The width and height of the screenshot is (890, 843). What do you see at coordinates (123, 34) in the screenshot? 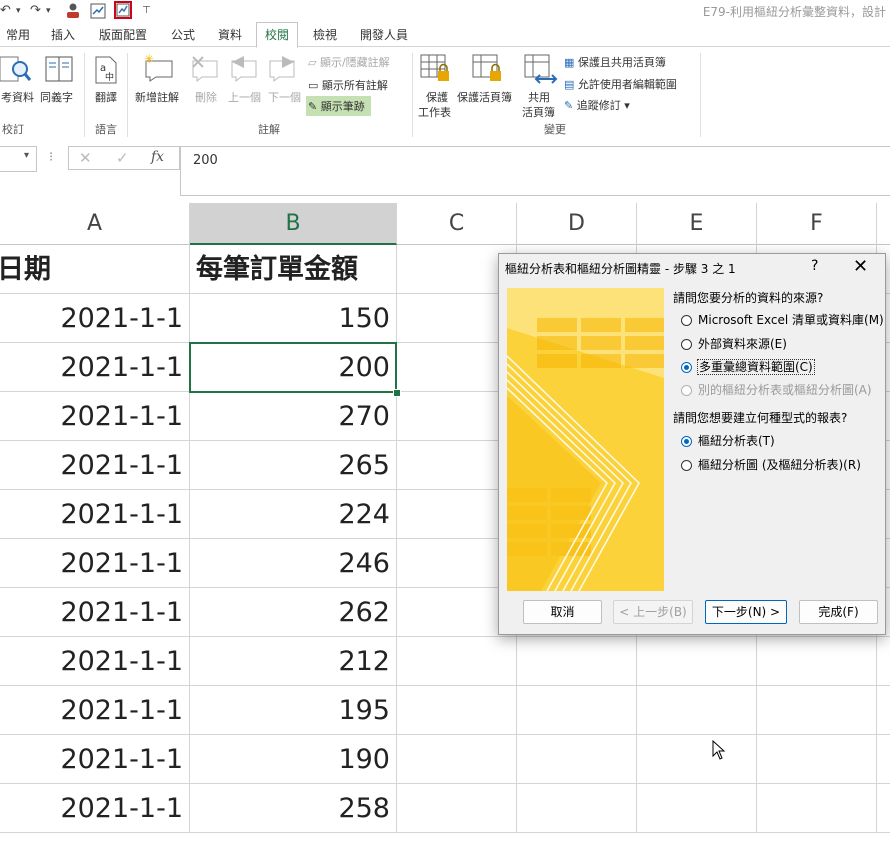
I see `tab-page-layout: 版面配置` at bounding box center [123, 34].